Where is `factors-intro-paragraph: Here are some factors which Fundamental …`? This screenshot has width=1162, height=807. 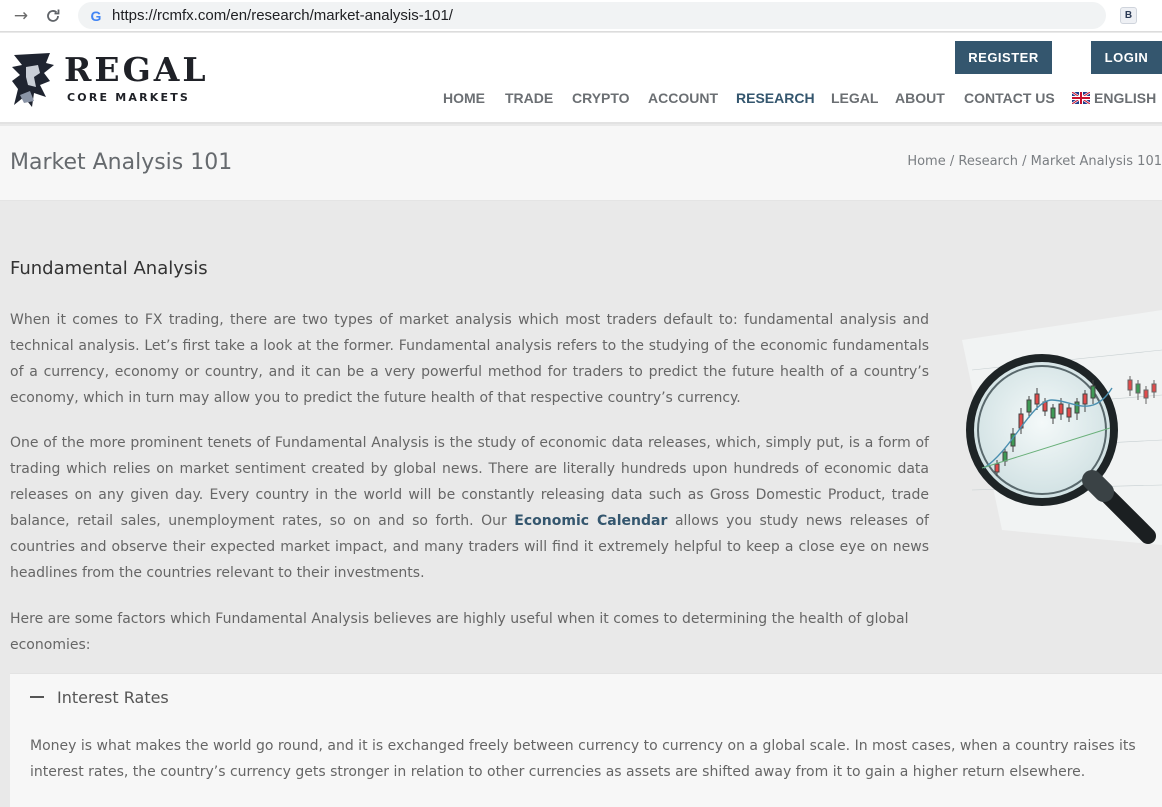 factors-intro-paragraph: Here are some factors which Fundamental … is located at coordinates (459, 632).